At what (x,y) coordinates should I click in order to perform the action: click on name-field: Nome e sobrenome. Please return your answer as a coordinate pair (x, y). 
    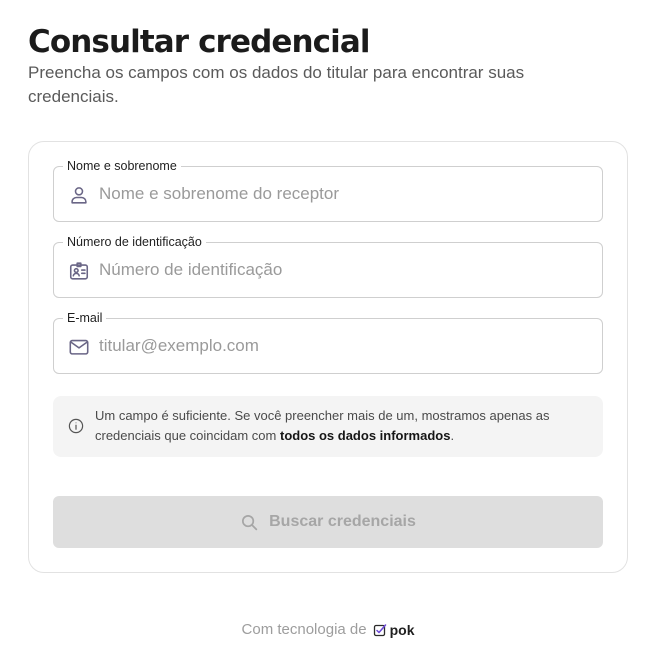
    Looking at the image, I should click on (328, 190).